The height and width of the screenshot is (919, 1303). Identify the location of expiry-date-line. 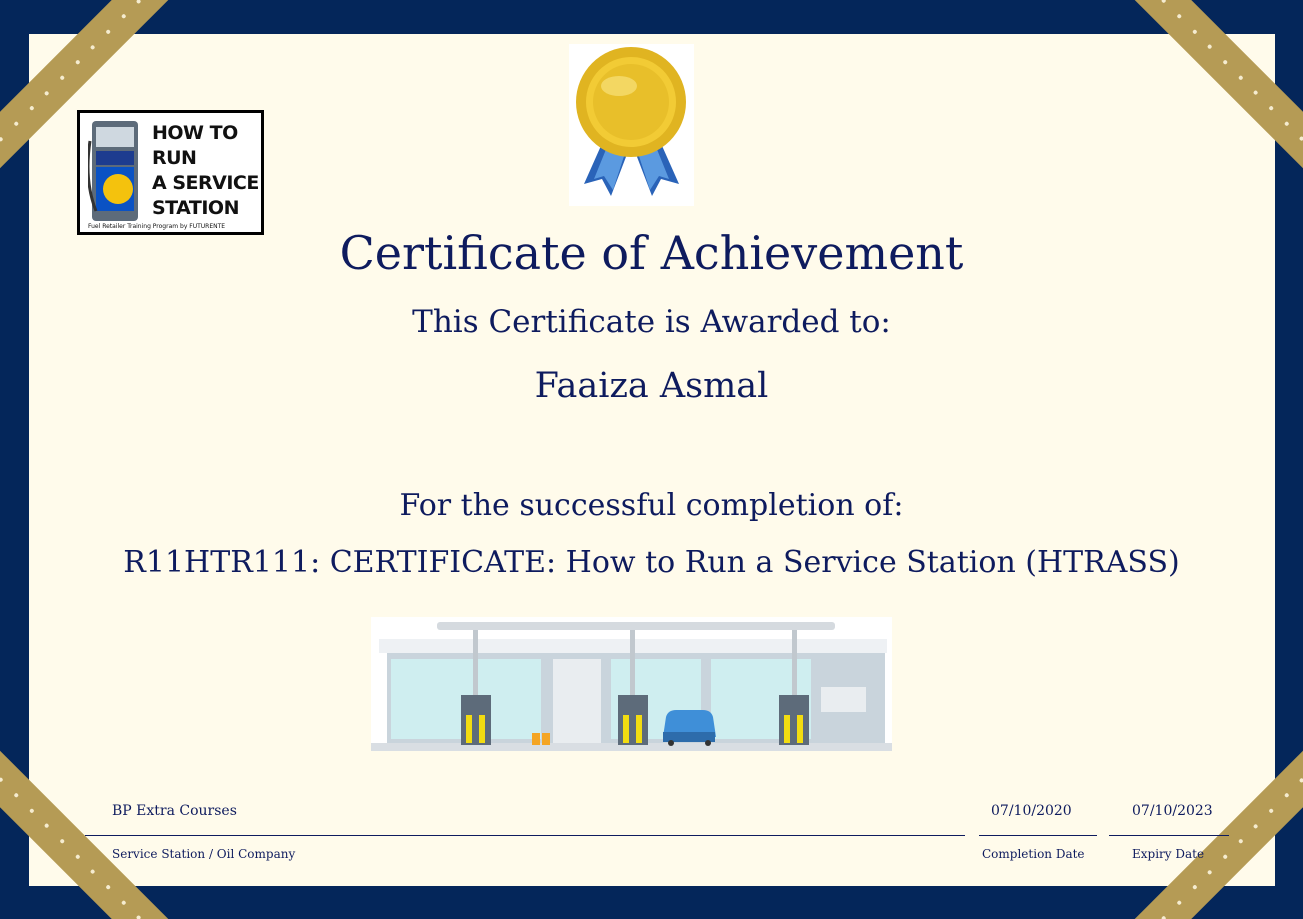
(1169, 835).